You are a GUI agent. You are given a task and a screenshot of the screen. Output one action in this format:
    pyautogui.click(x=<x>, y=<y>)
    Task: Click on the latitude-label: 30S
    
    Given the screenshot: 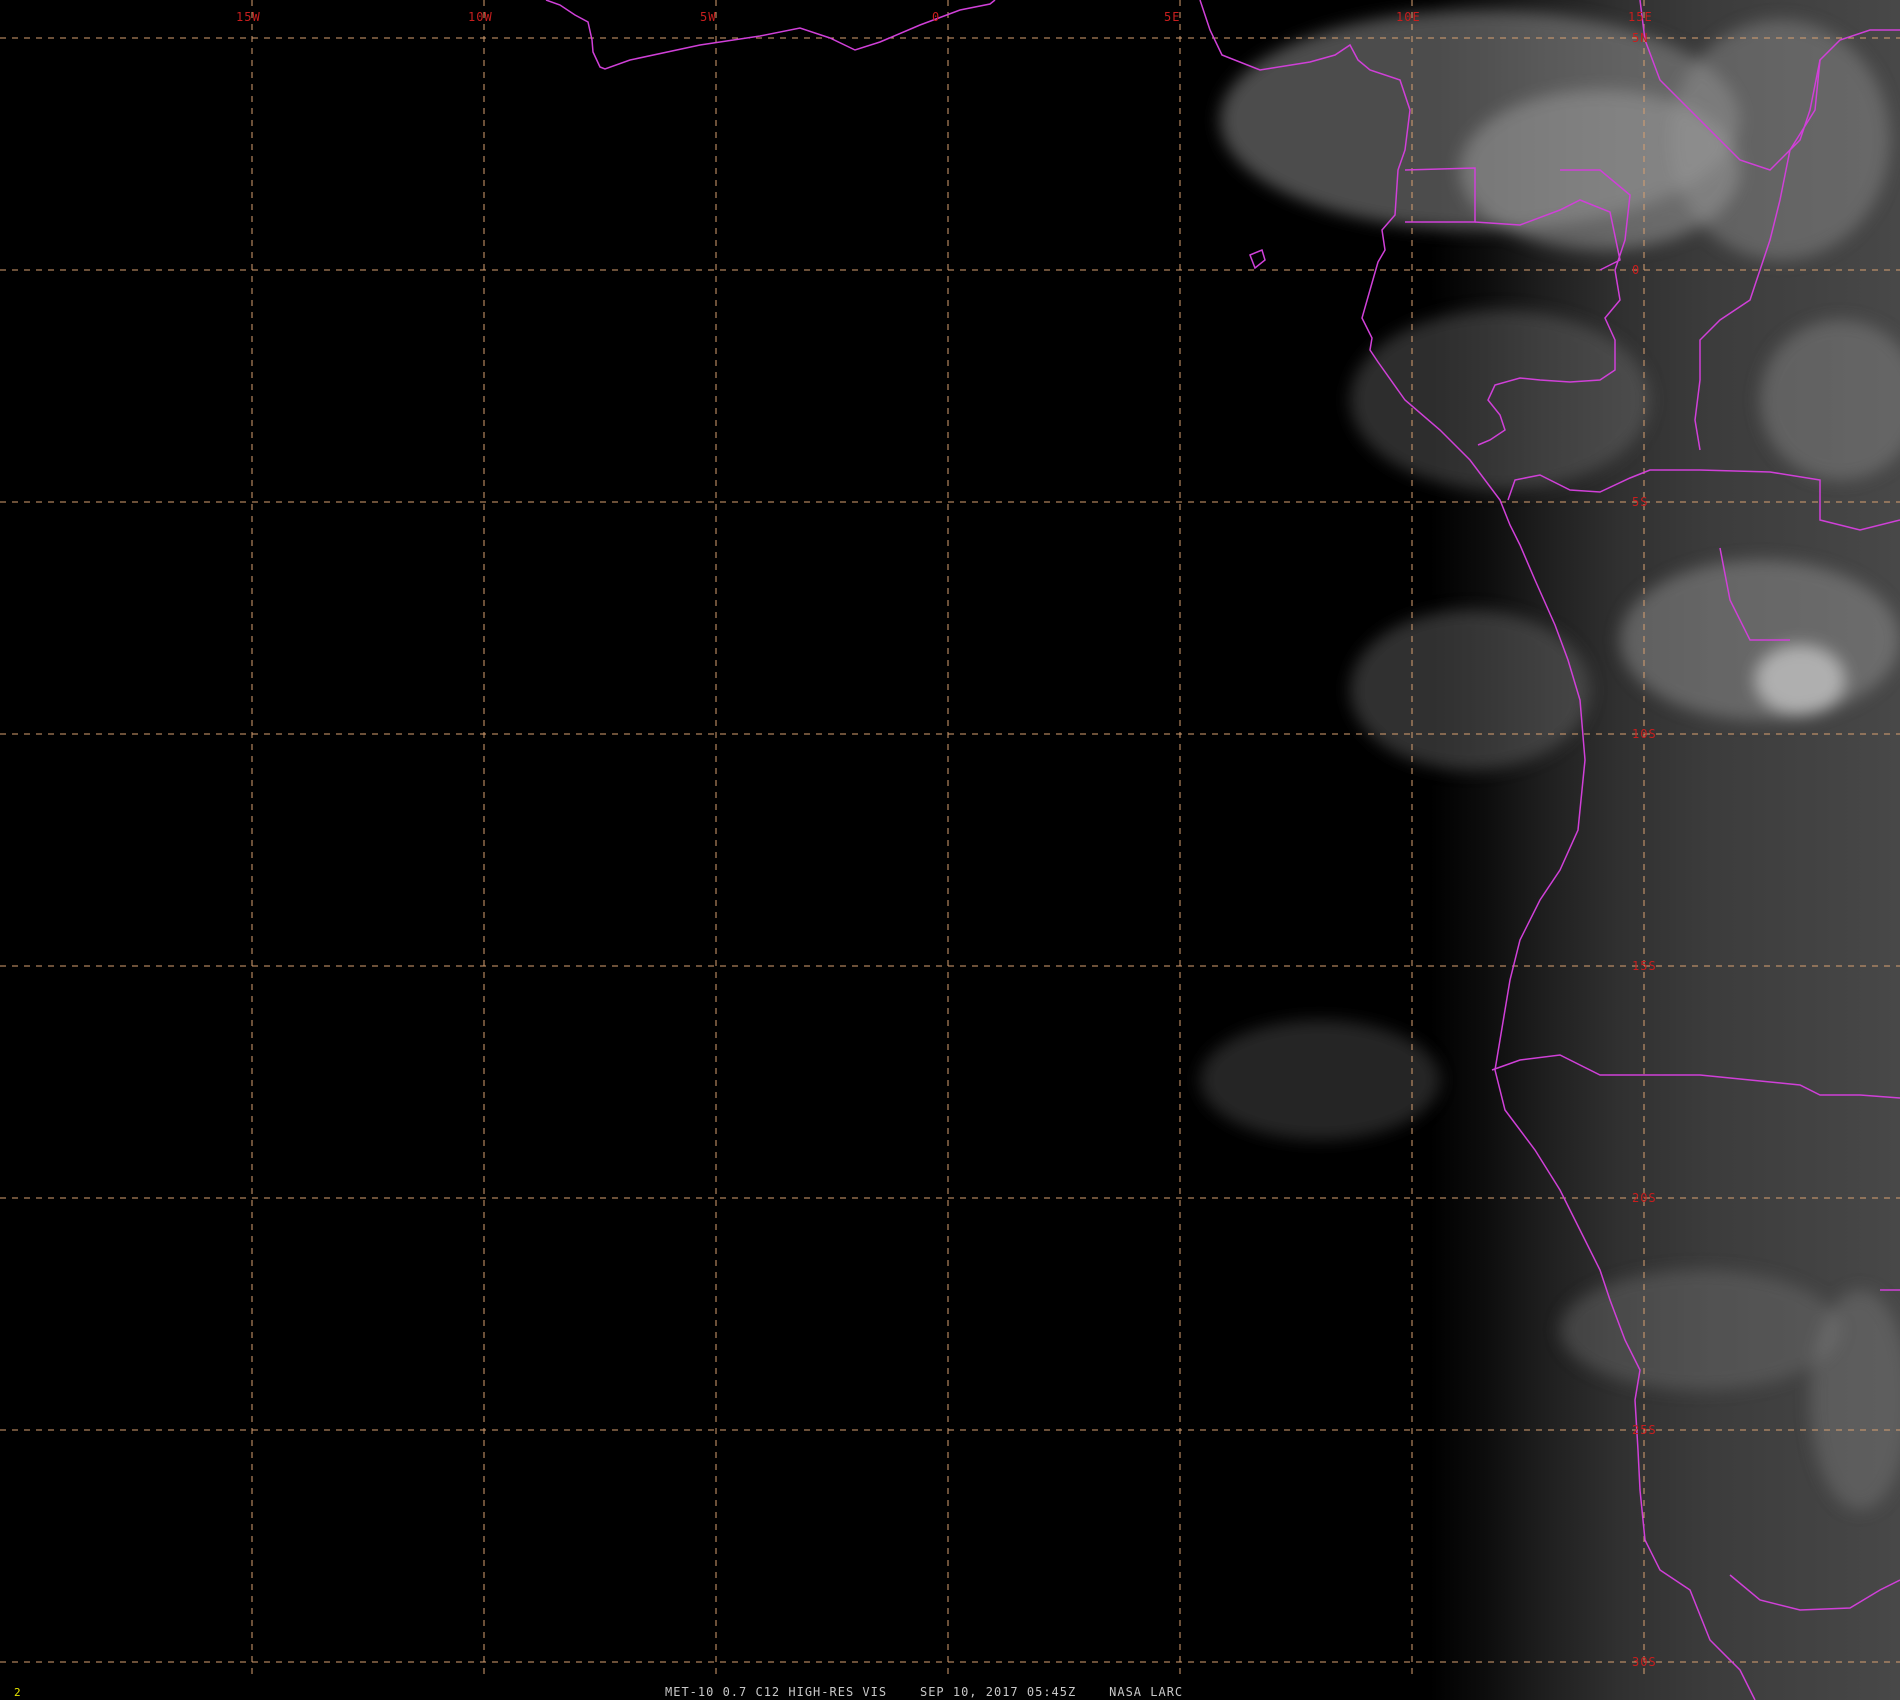 What is the action you would take?
    pyautogui.click(x=1644, y=1662)
    